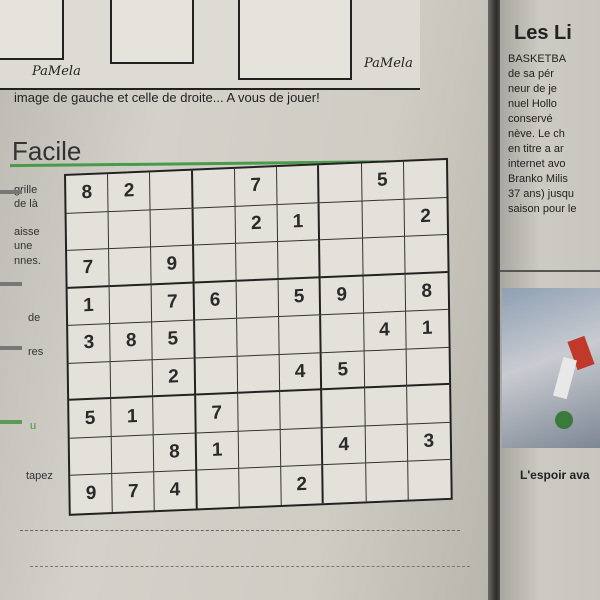 This screenshot has height=600, width=600. What do you see at coordinates (388, 63) in the screenshot?
I see `comic-signature-right: PaMela` at bounding box center [388, 63].